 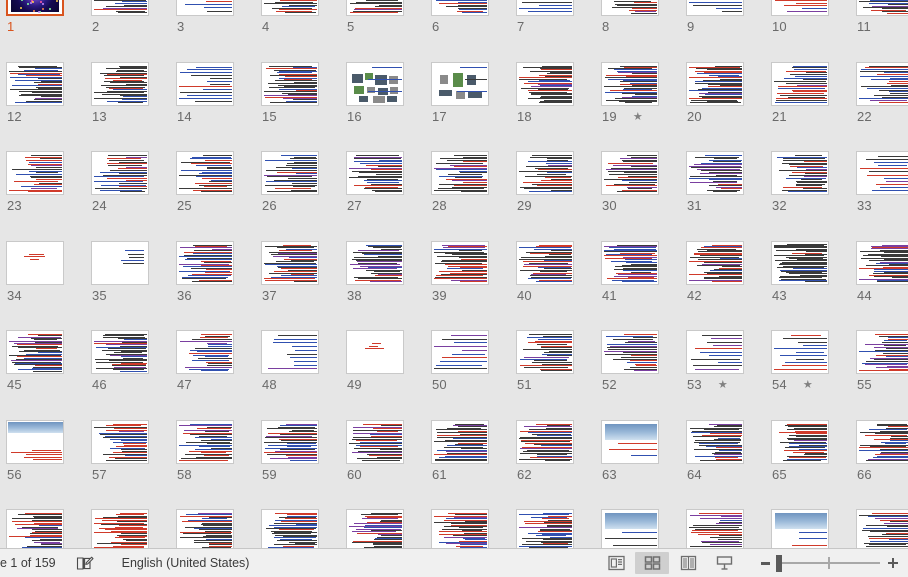 I want to click on zoom-slider-handle, so click(x=779, y=563).